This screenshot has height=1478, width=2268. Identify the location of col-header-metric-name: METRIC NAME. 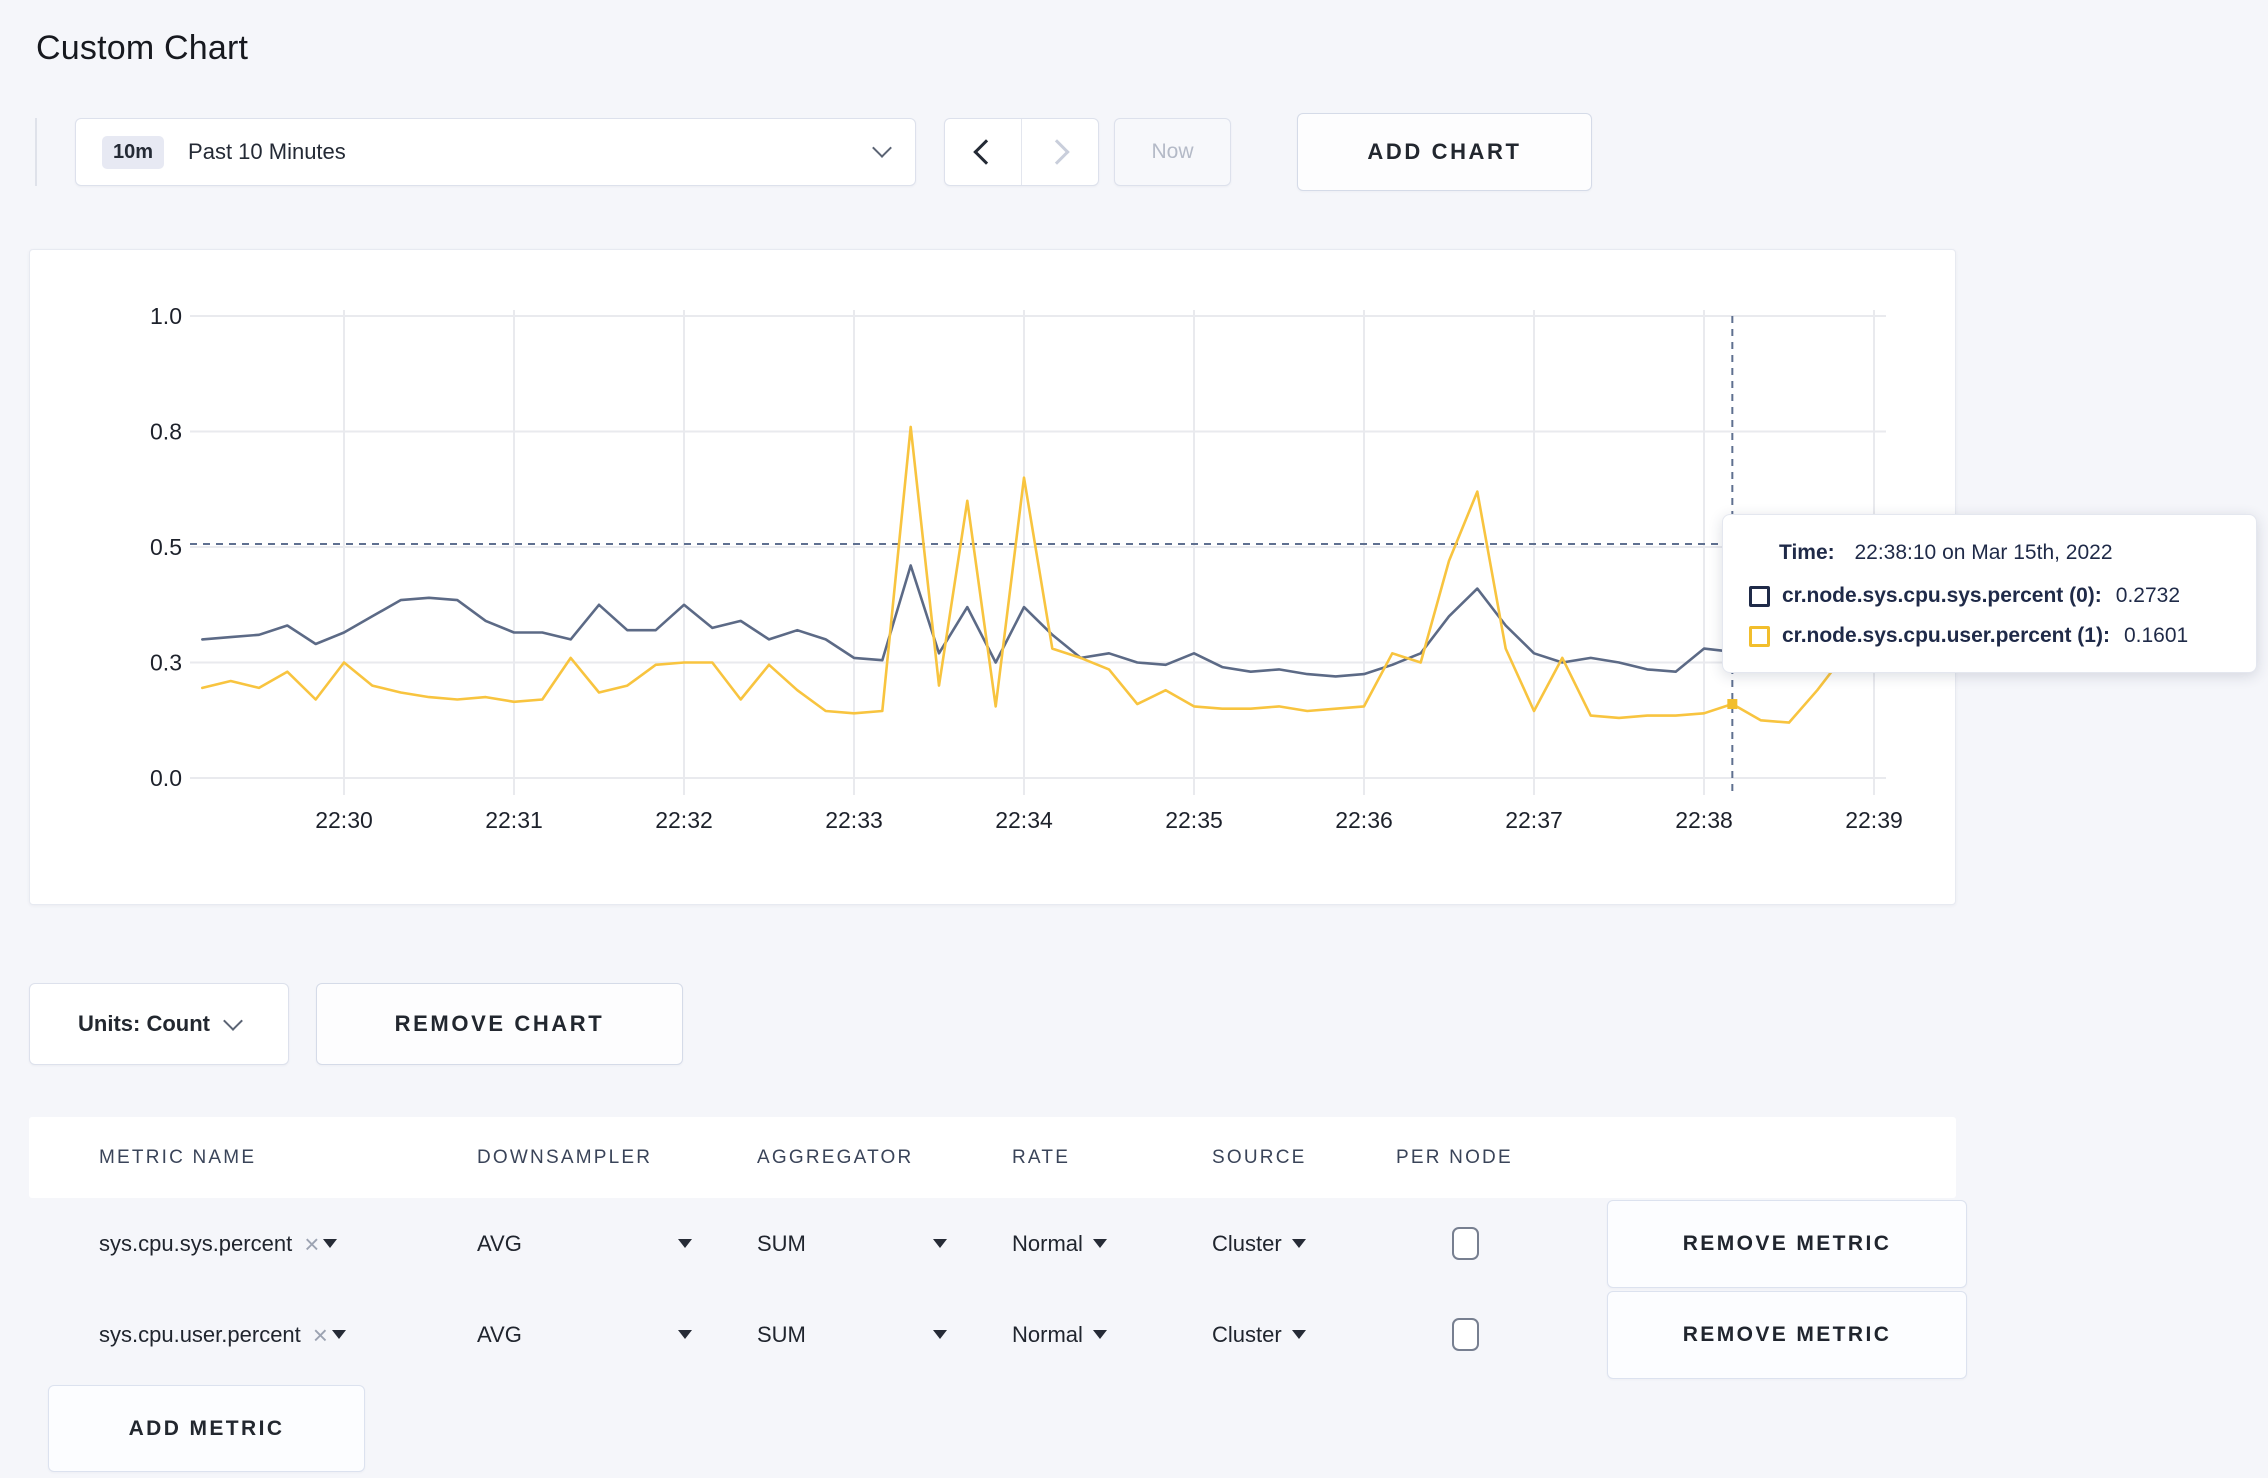
(178, 1157).